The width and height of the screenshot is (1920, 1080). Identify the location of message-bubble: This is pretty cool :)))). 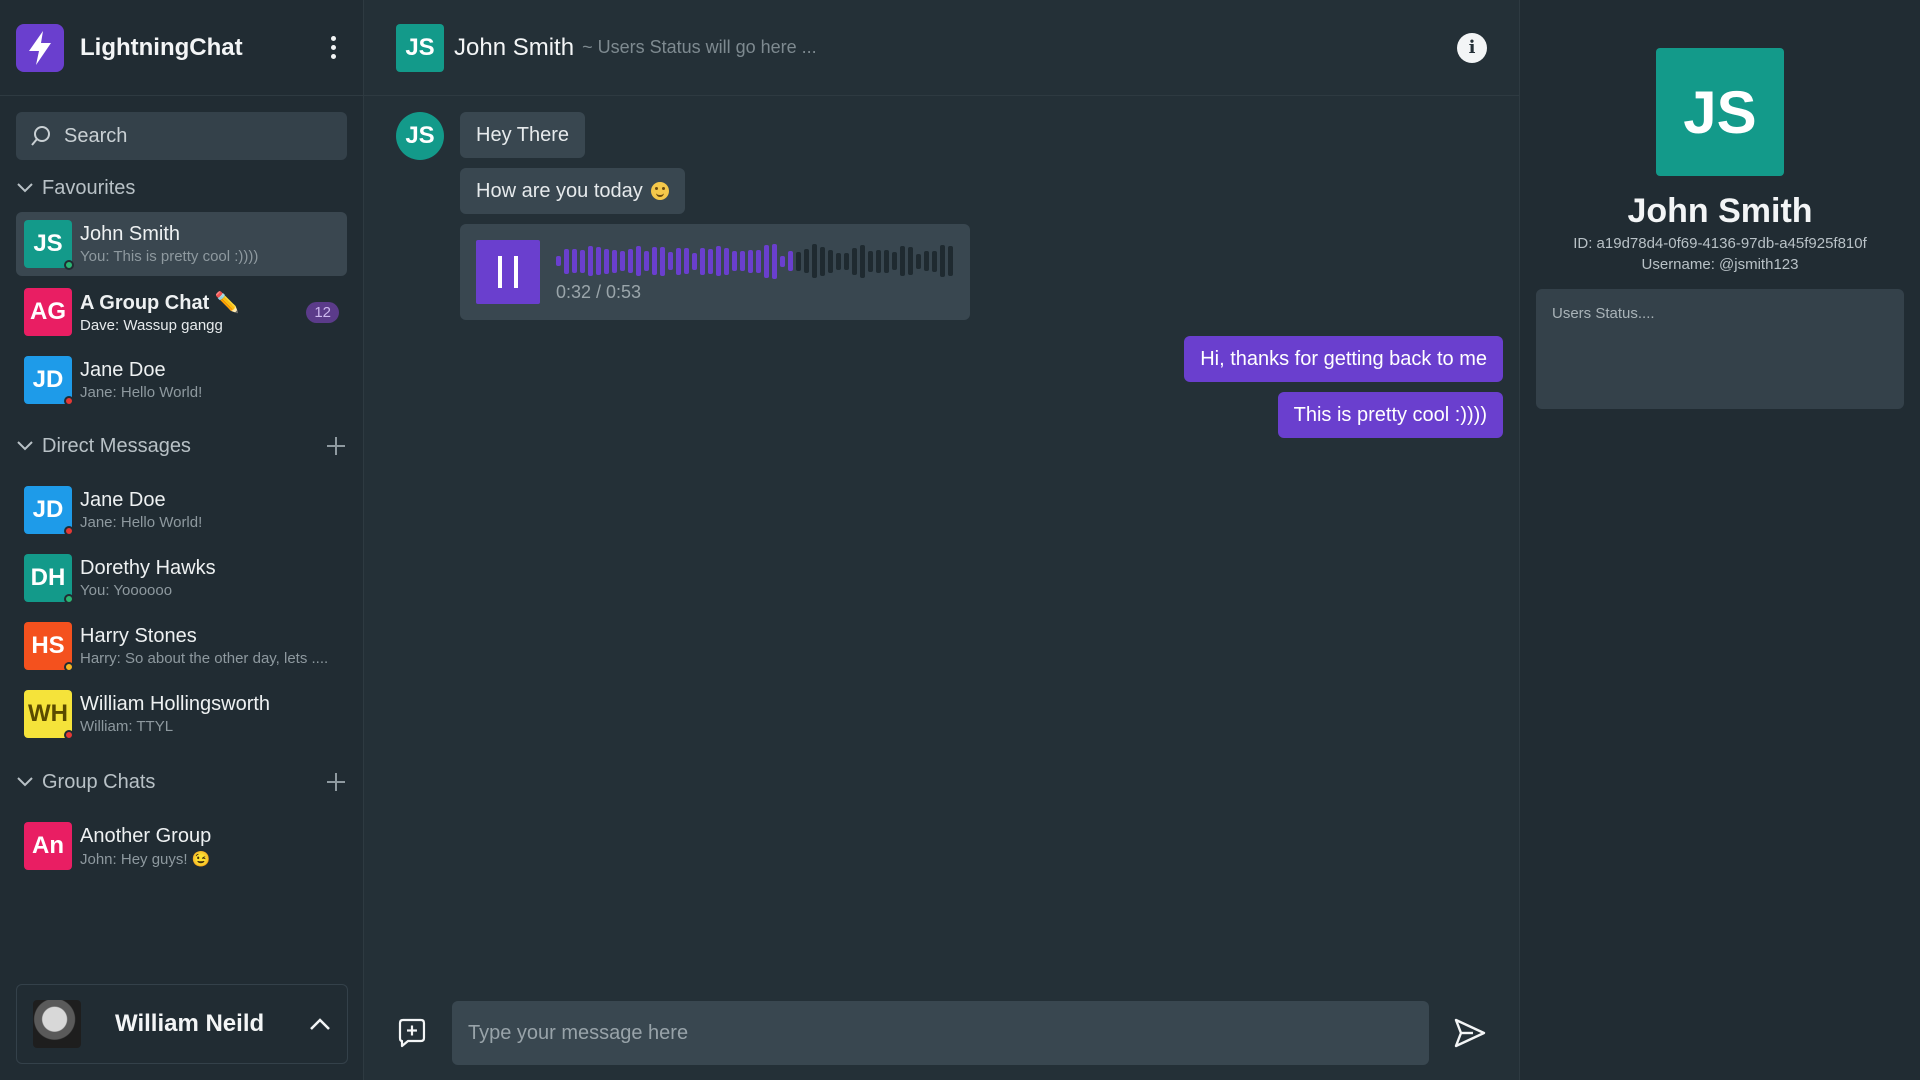
(1390, 415).